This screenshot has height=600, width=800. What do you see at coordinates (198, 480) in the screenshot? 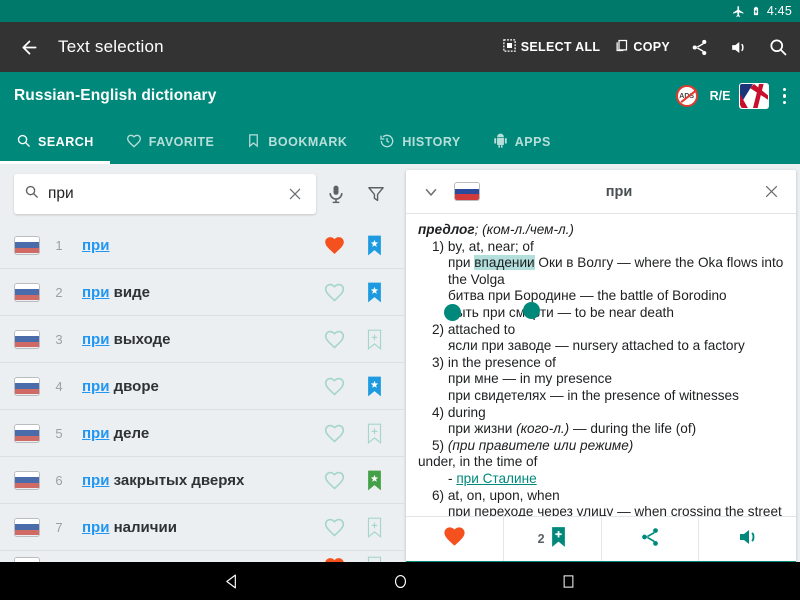
I see `row-term: при закрытых дверях` at bounding box center [198, 480].